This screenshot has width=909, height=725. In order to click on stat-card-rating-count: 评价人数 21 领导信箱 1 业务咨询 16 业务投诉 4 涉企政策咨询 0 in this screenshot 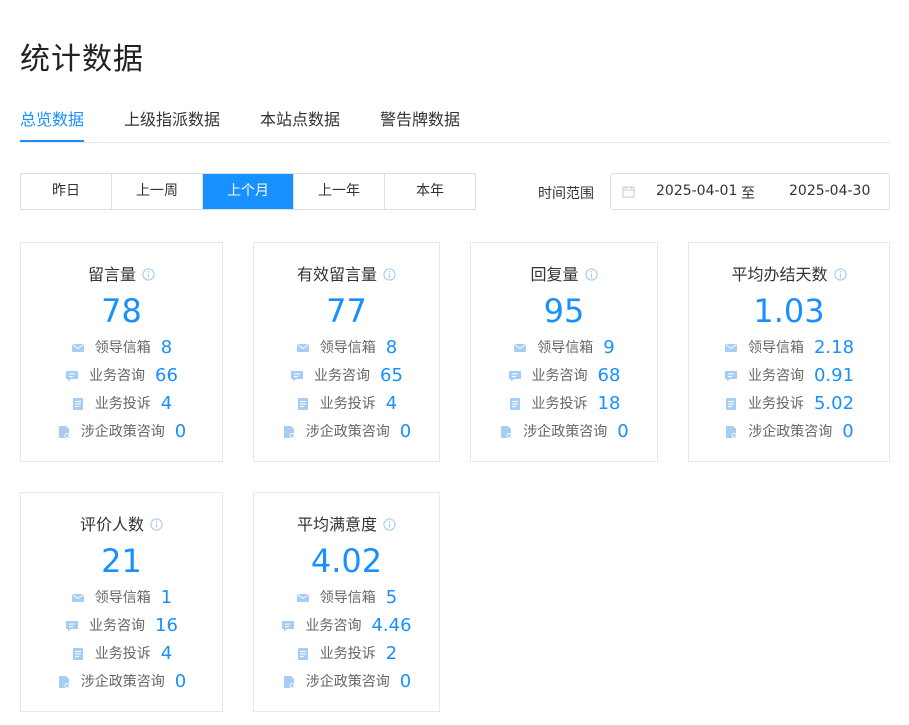, I will do `click(121, 602)`.